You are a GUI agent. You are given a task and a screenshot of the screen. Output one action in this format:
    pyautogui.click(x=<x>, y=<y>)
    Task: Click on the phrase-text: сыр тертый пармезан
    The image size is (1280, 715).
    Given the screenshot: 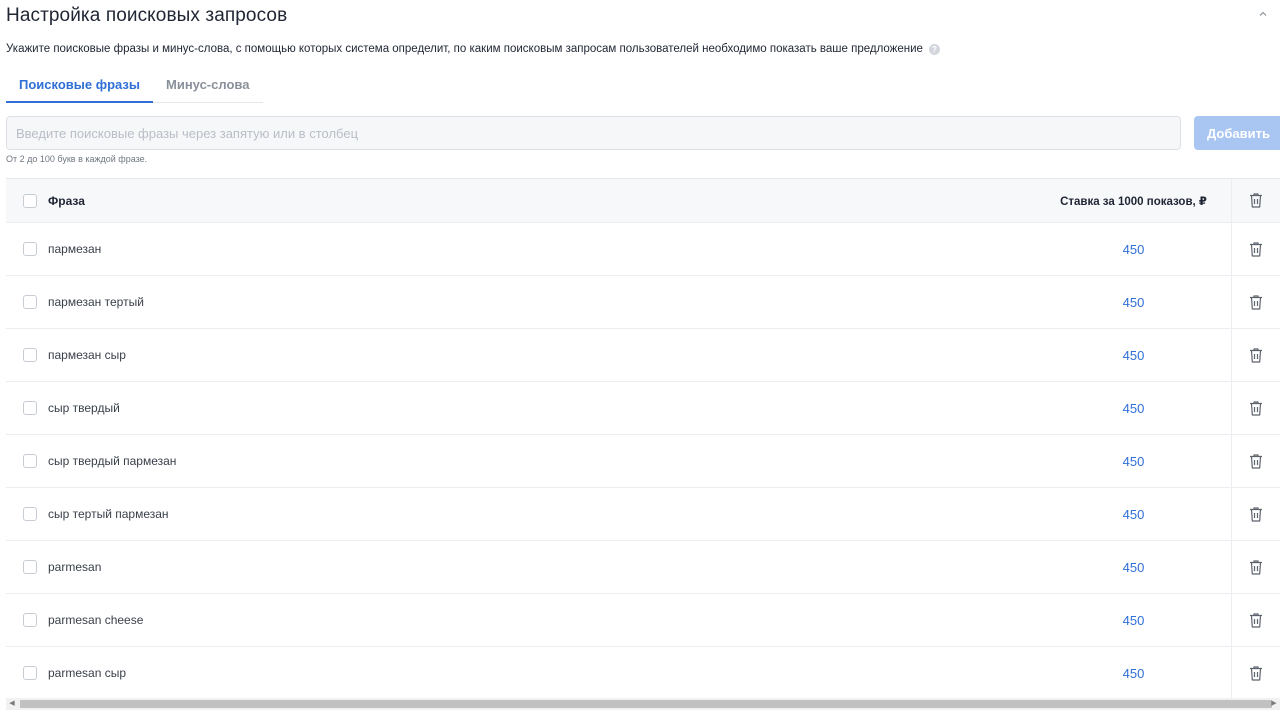 What is the action you would take?
    pyautogui.click(x=108, y=514)
    